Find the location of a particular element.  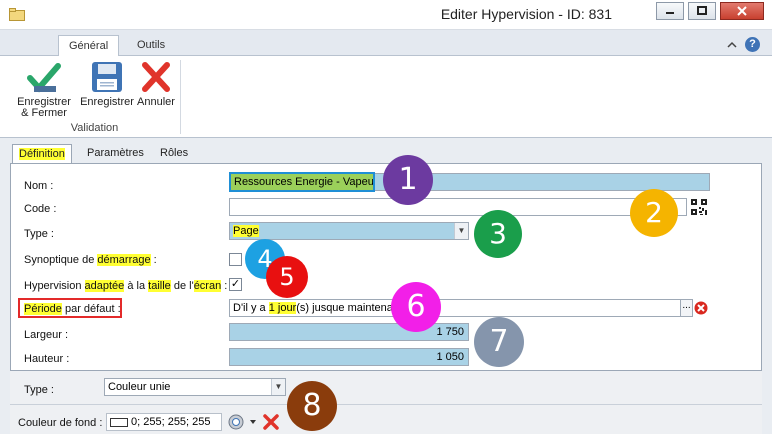

background-type-label: Type : is located at coordinates (39, 390).